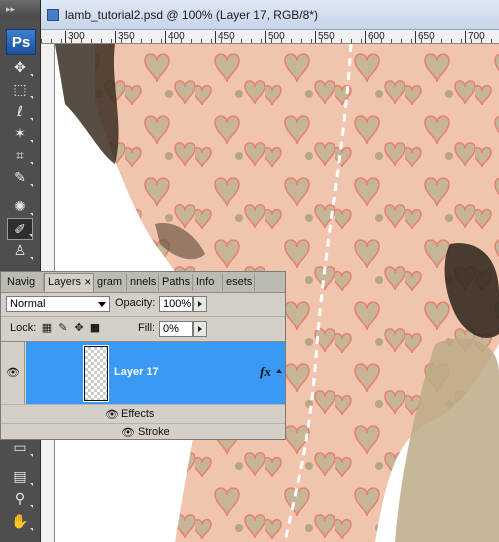 The width and height of the screenshot is (499, 542). What do you see at coordinates (102, 304) in the screenshot?
I see `chevron-down-icon` at bounding box center [102, 304].